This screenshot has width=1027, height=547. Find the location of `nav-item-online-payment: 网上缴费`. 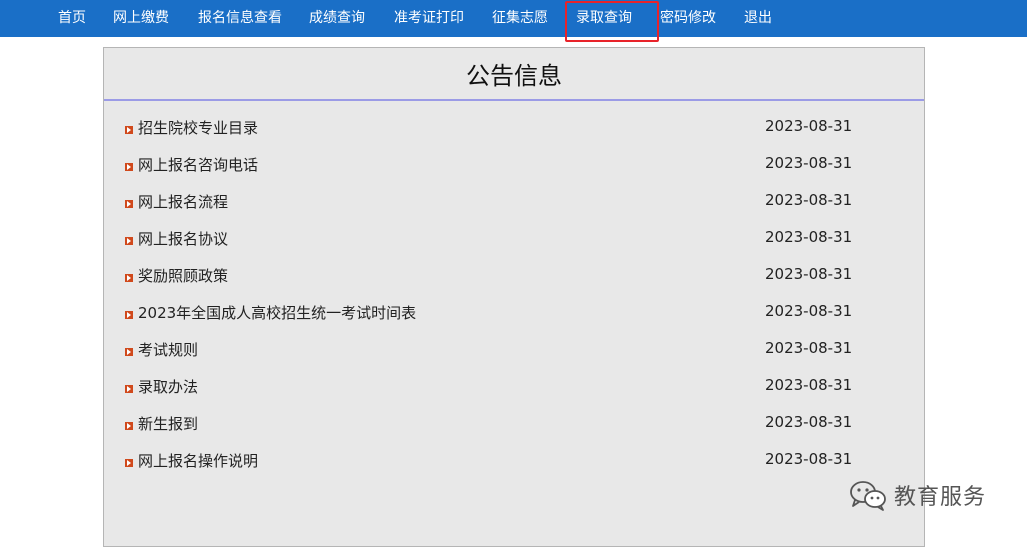

nav-item-online-payment: 网上缴费 is located at coordinates (141, 18).